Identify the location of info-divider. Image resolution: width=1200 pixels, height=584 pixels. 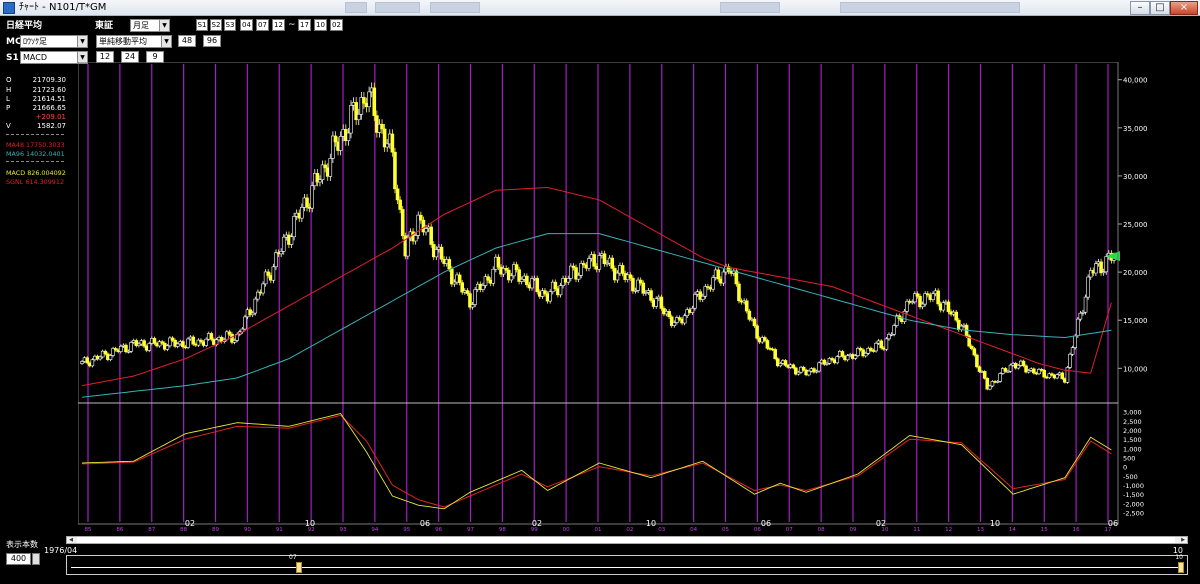
(35, 134).